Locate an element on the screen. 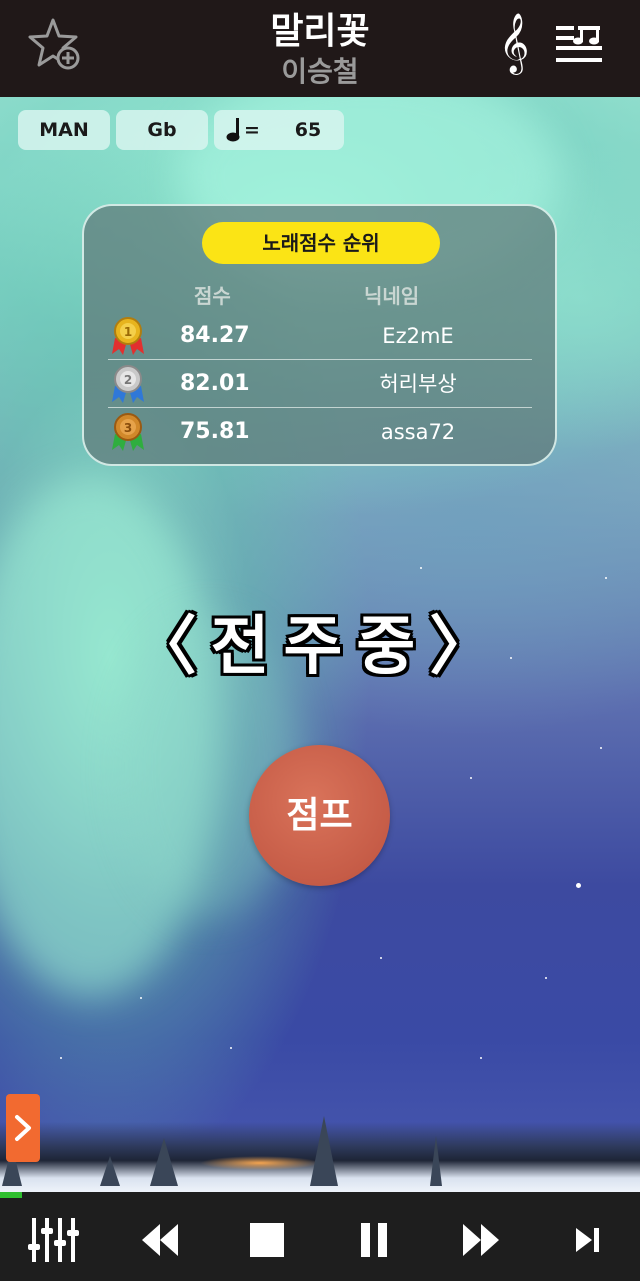  jump-button: 점프 is located at coordinates (319, 815).